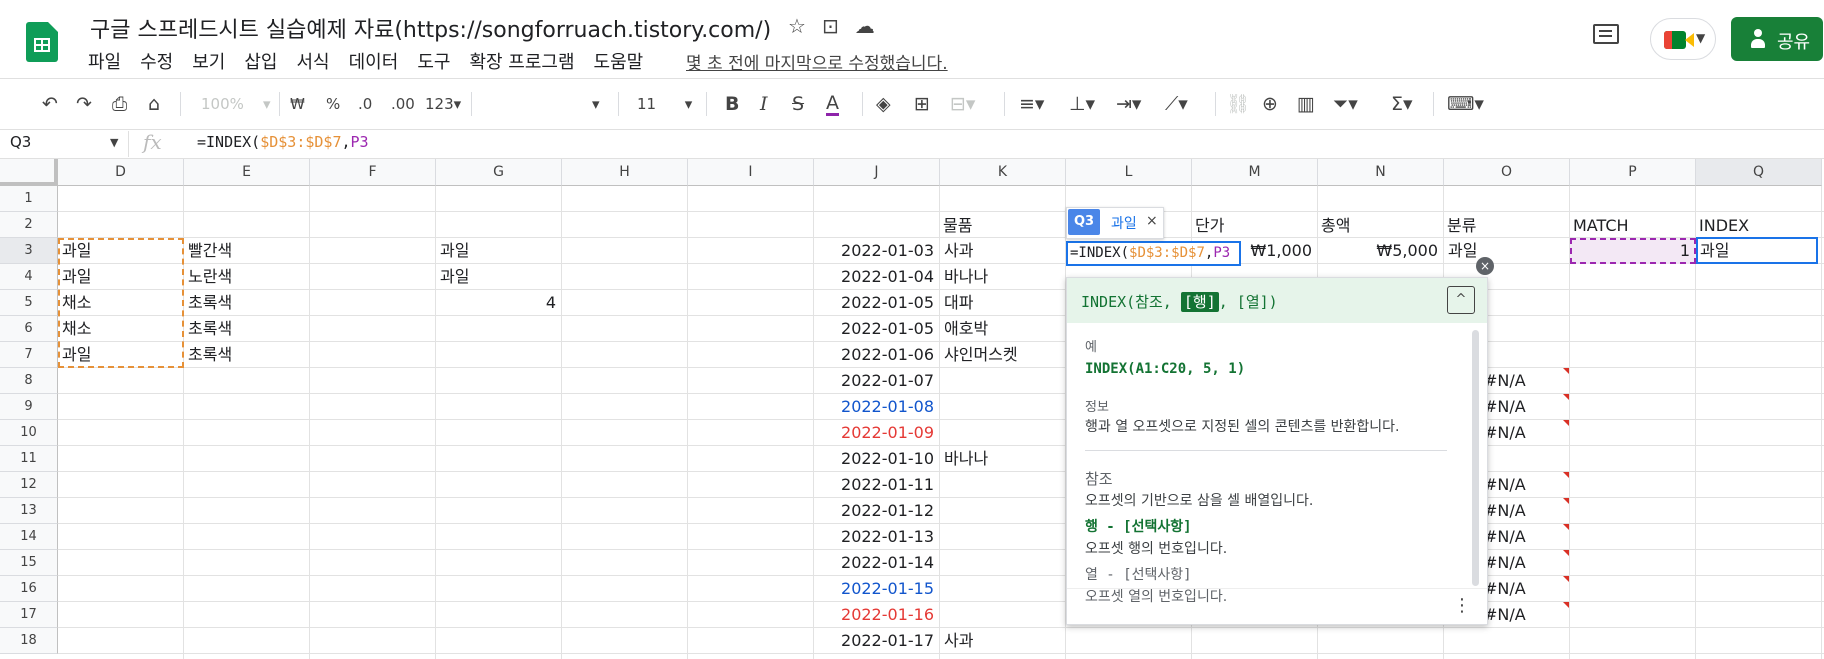  Describe the element at coordinates (1461, 300) in the screenshot. I see `collapse-icon: ^` at that location.